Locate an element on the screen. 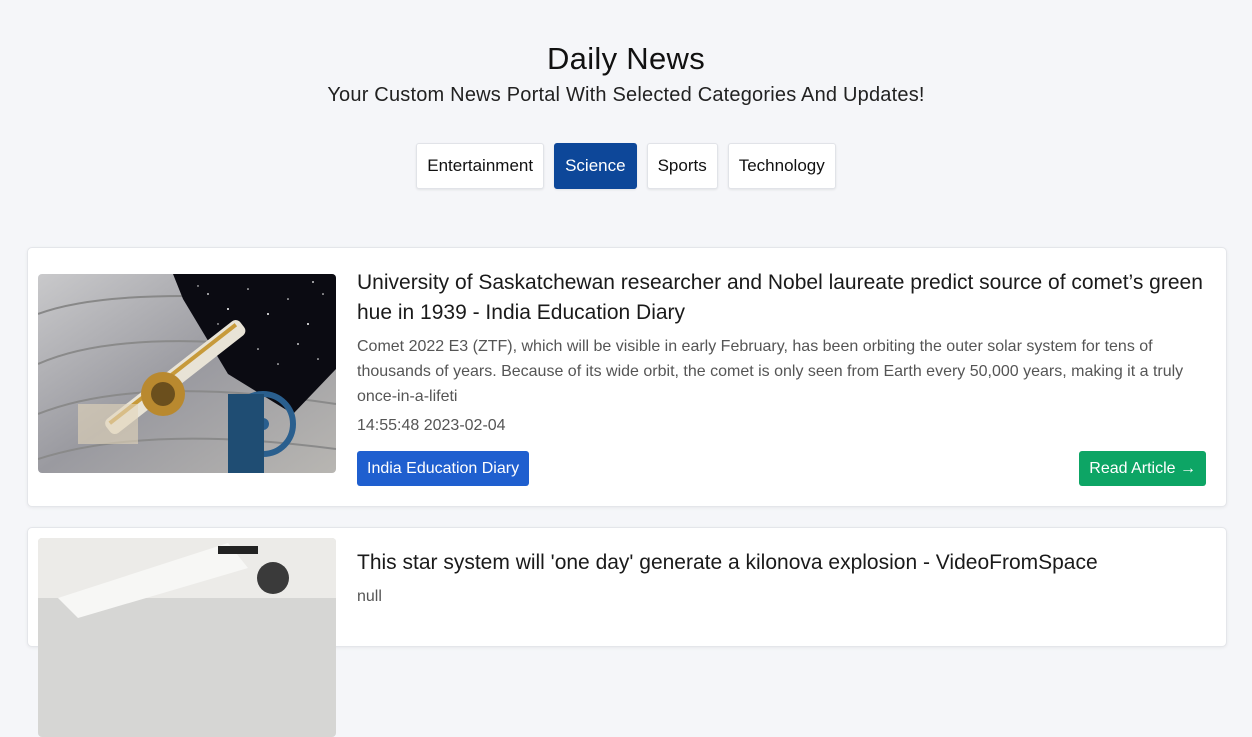  tab-science: Science is located at coordinates (595, 166).